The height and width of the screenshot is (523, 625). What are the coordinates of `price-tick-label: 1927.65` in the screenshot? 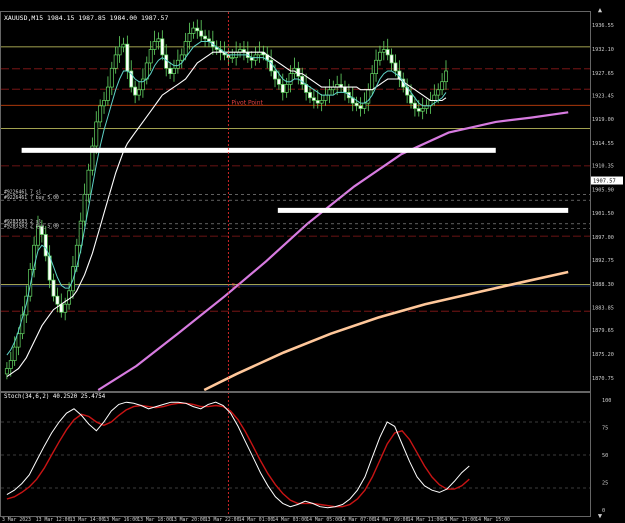 It's located at (603, 74).